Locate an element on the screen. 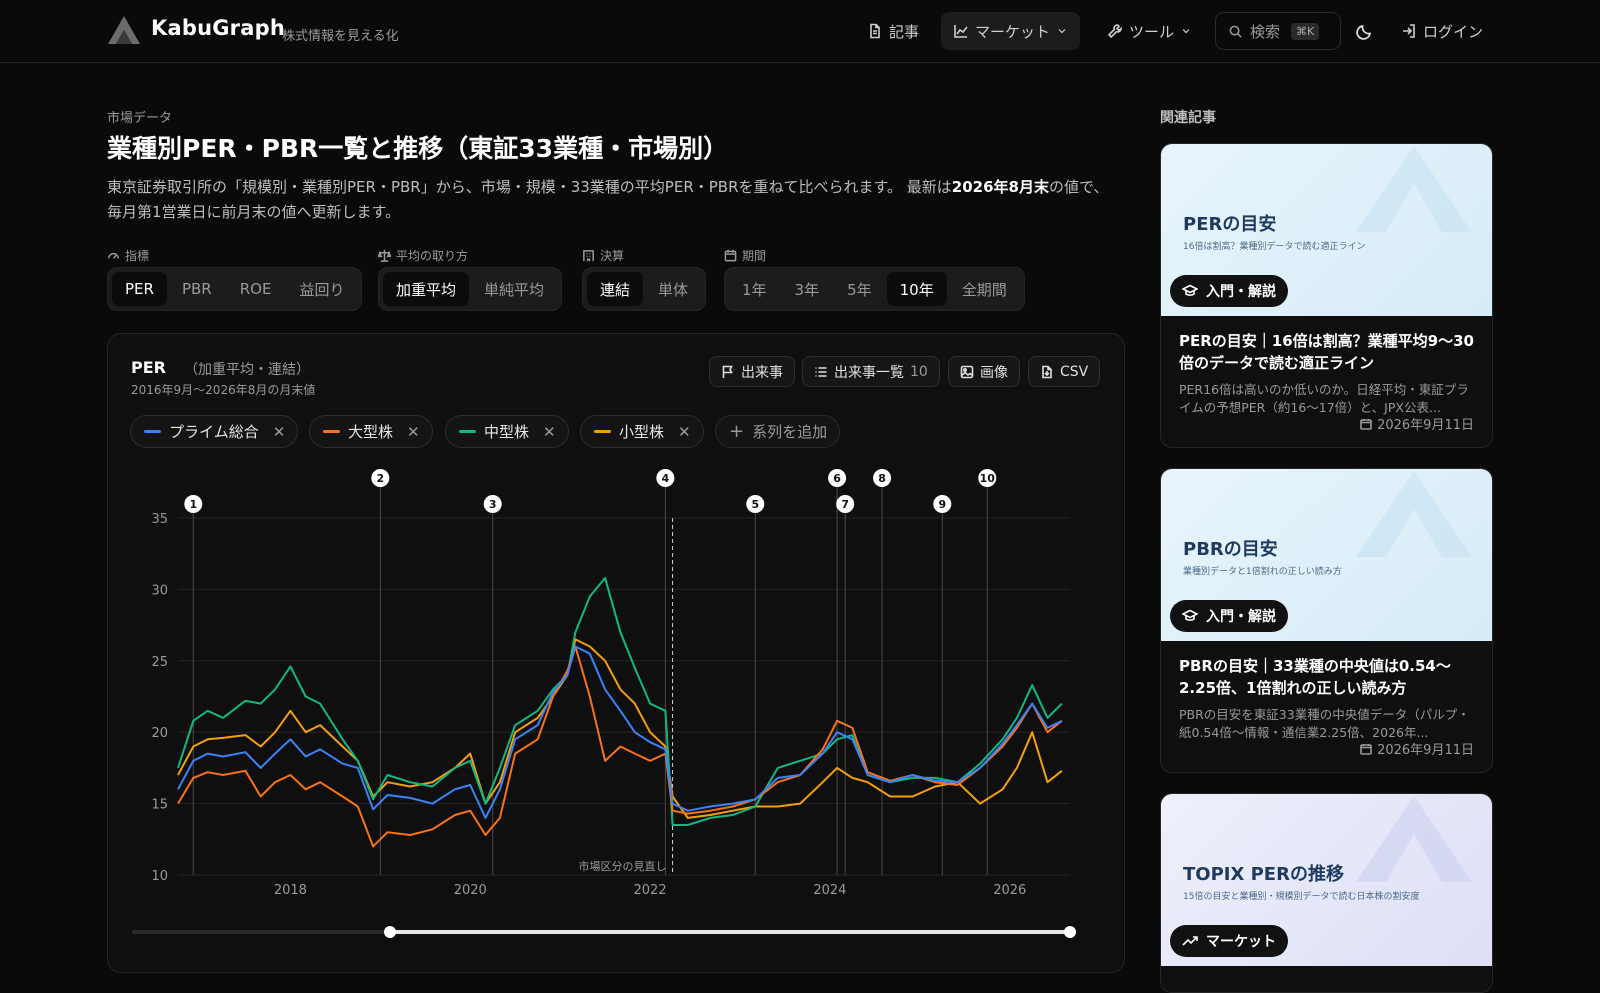 The width and height of the screenshot is (1600, 993). login-button: ログイン is located at coordinates (1442, 31).